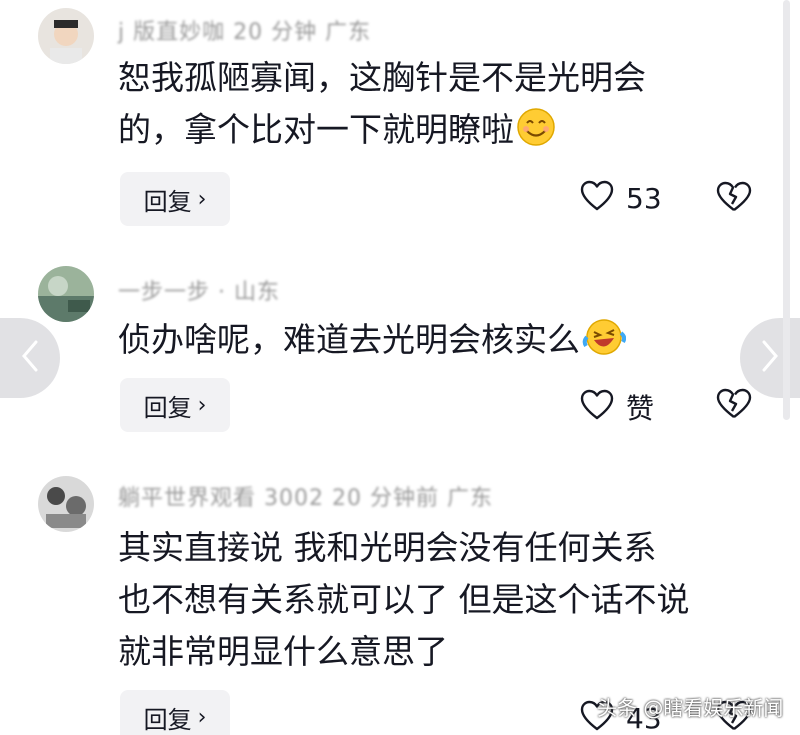 The height and width of the screenshot is (735, 800). I want to click on comment-text: 侦办啥呢，难道去光明会核实么, so click(372, 343).